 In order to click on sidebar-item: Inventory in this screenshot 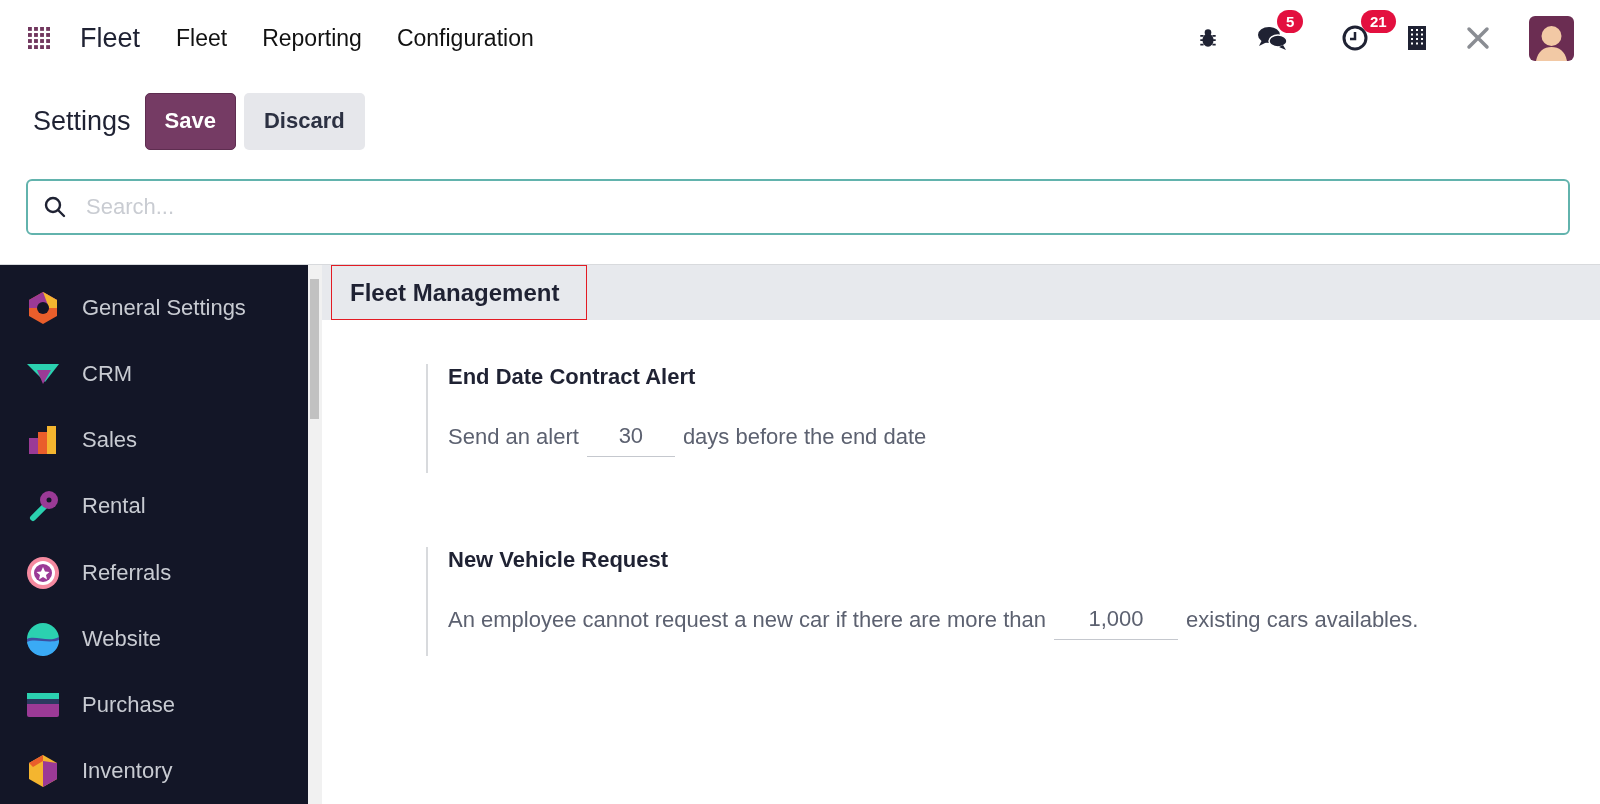, I will do `click(154, 770)`.